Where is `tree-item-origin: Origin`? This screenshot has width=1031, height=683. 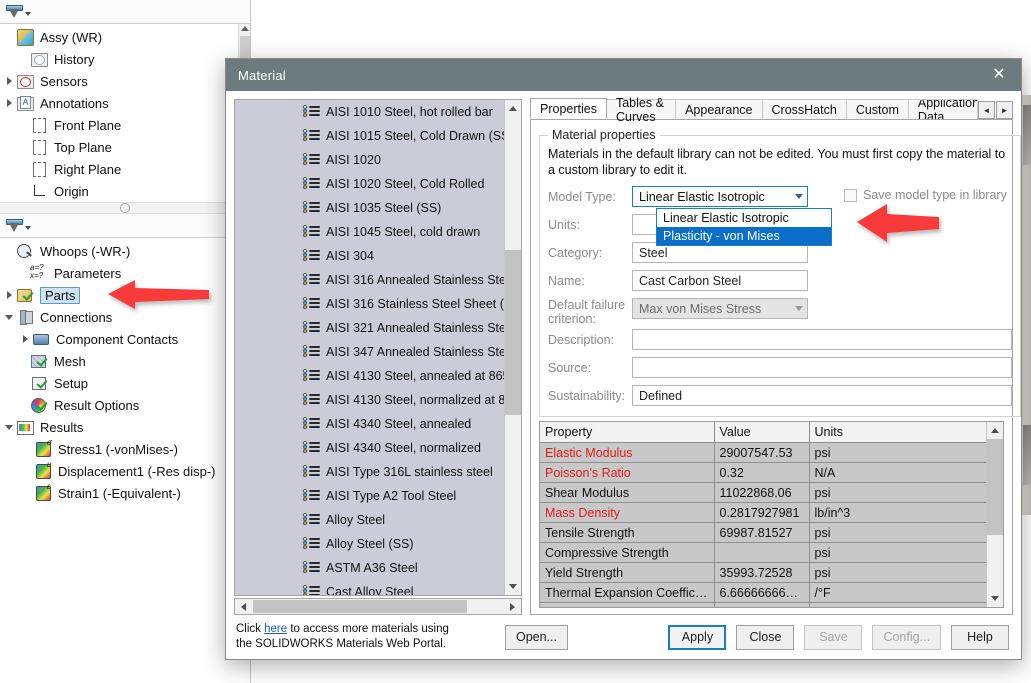 tree-item-origin: Origin is located at coordinates (125, 191).